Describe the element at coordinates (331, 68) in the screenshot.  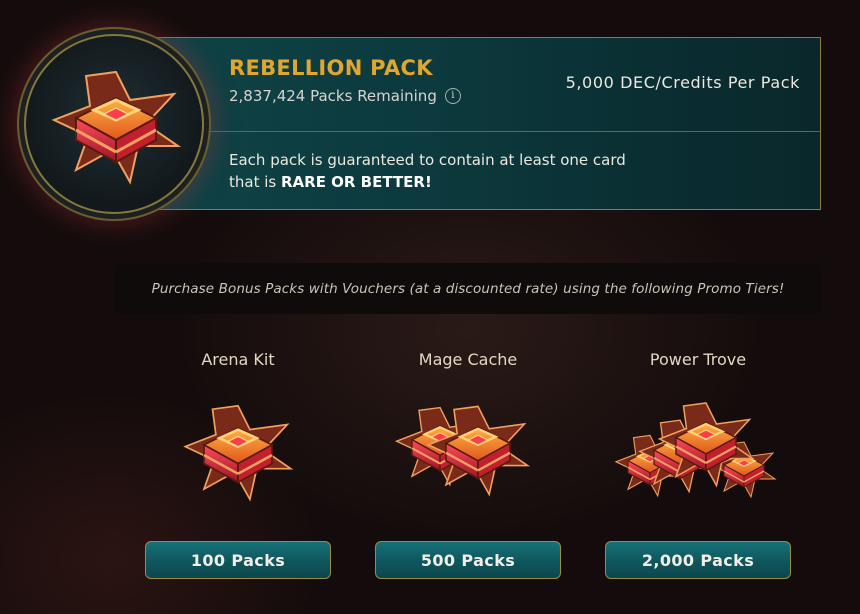
I see `pack-title: REBELLION PACK` at that location.